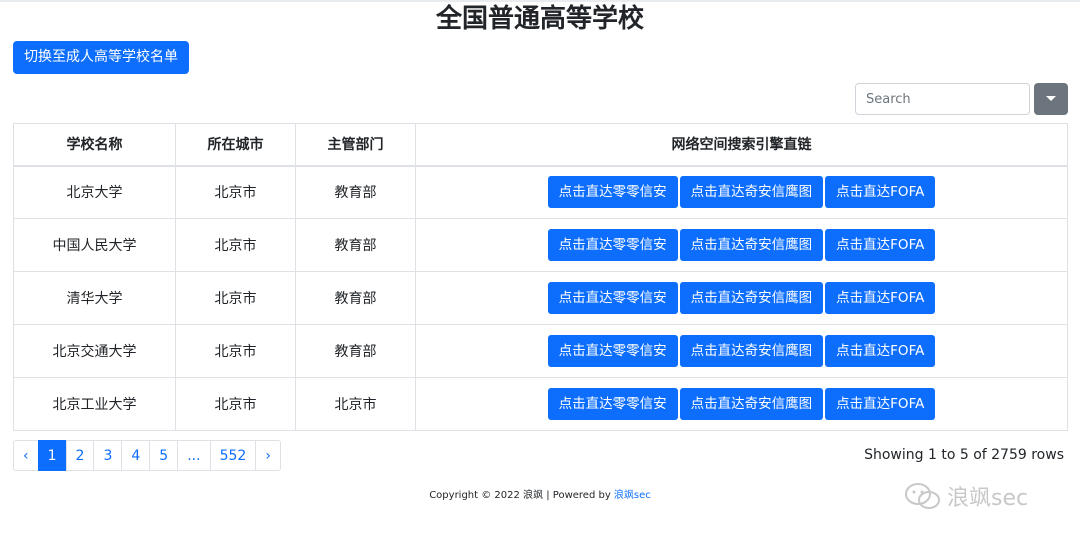 This screenshot has height=548, width=1080. I want to click on cell-name: 北京大学, so click(94, 192).